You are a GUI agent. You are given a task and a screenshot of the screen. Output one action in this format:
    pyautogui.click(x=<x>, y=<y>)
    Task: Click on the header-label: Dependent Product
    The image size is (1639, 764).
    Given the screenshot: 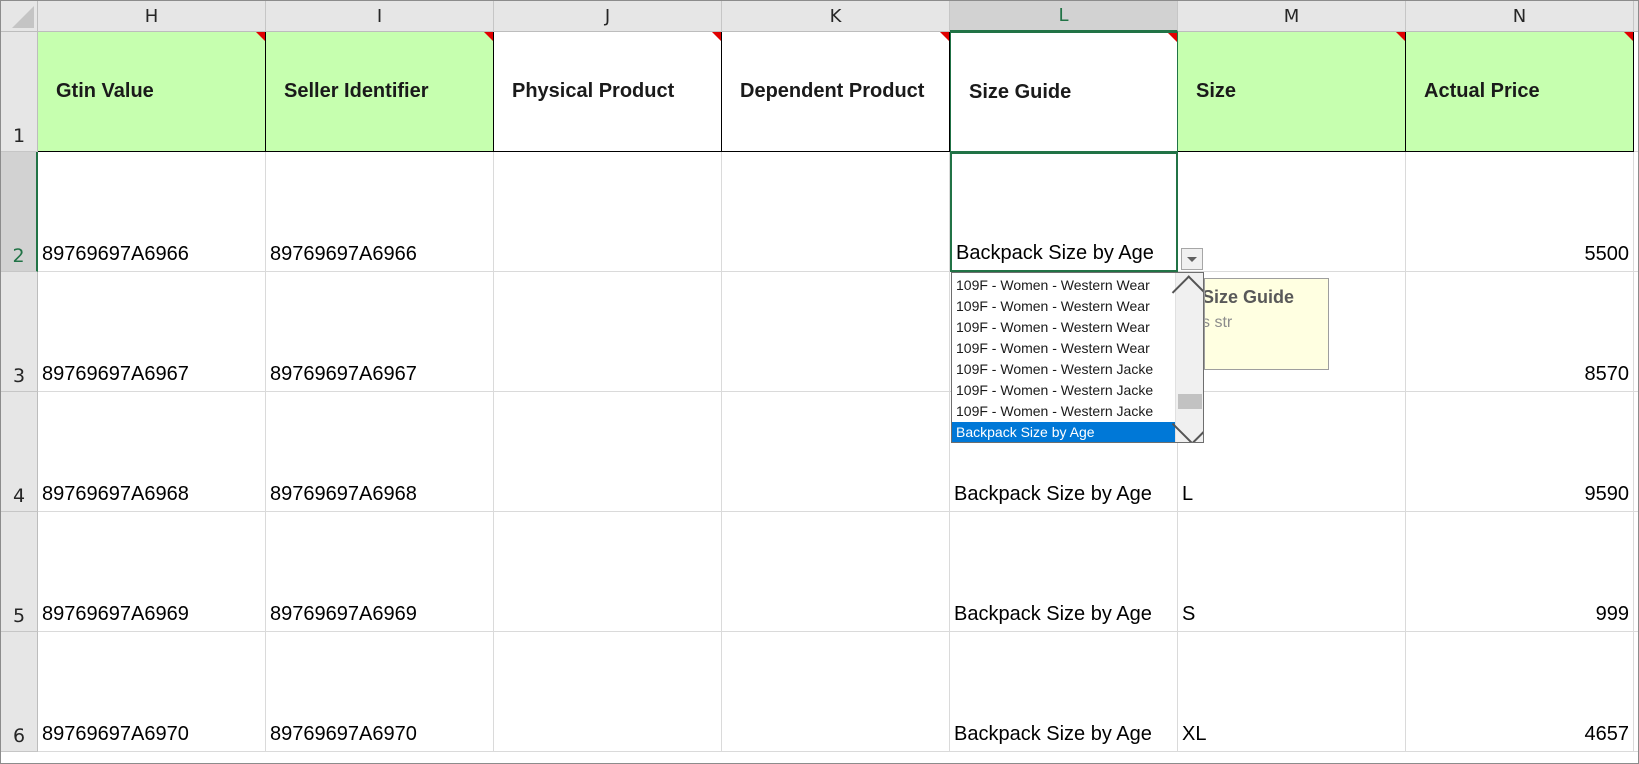 What is the action you would take?
    pyautogui.click(x=832, y=91)
    